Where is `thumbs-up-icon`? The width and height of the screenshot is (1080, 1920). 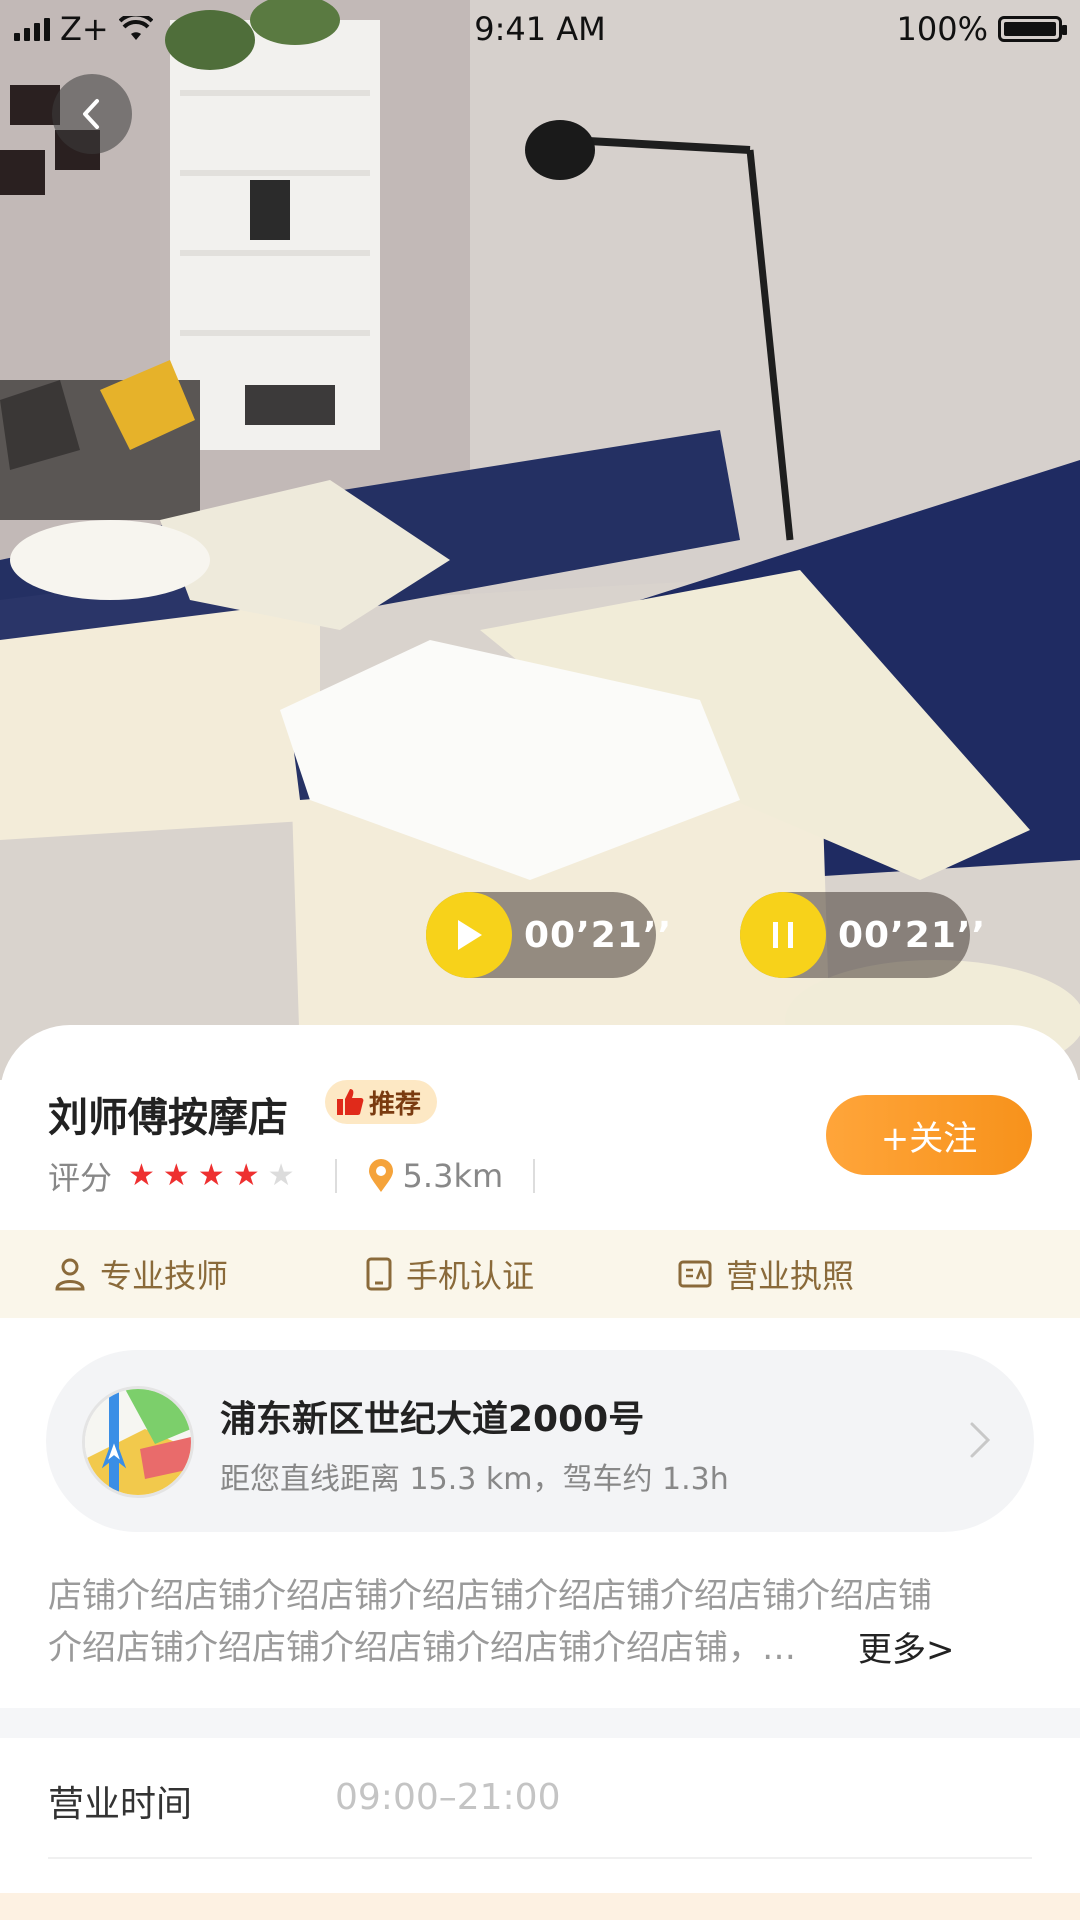 thumbs-up-icon is located at coordinates (350, 1102).